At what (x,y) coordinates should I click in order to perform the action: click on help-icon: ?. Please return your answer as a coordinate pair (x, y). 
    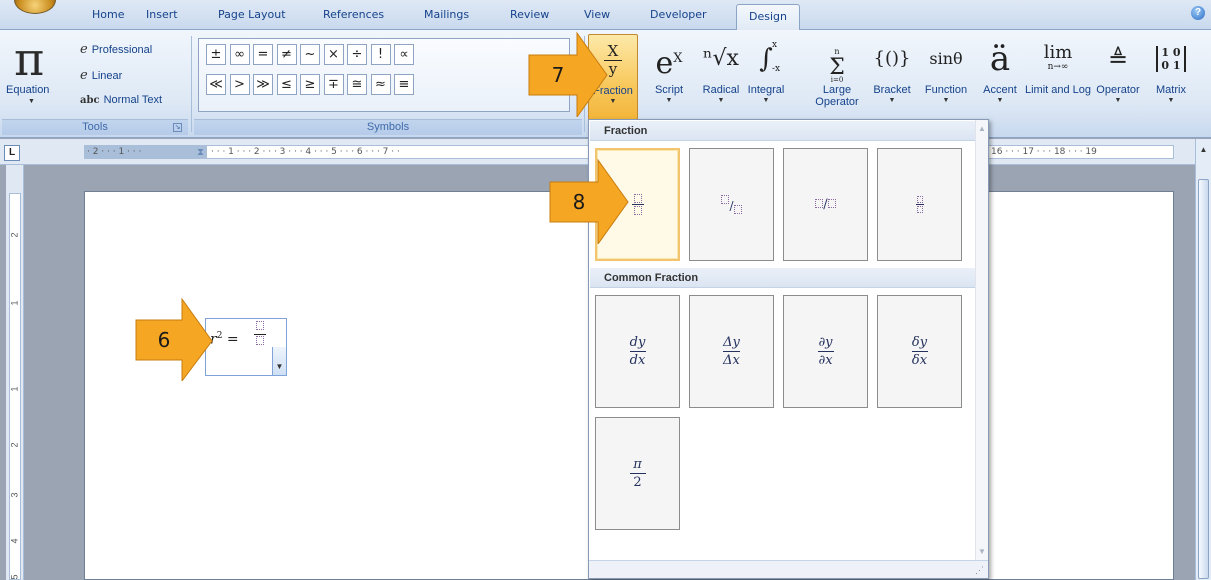
    Looking at the image, I should click on (1198, 13).